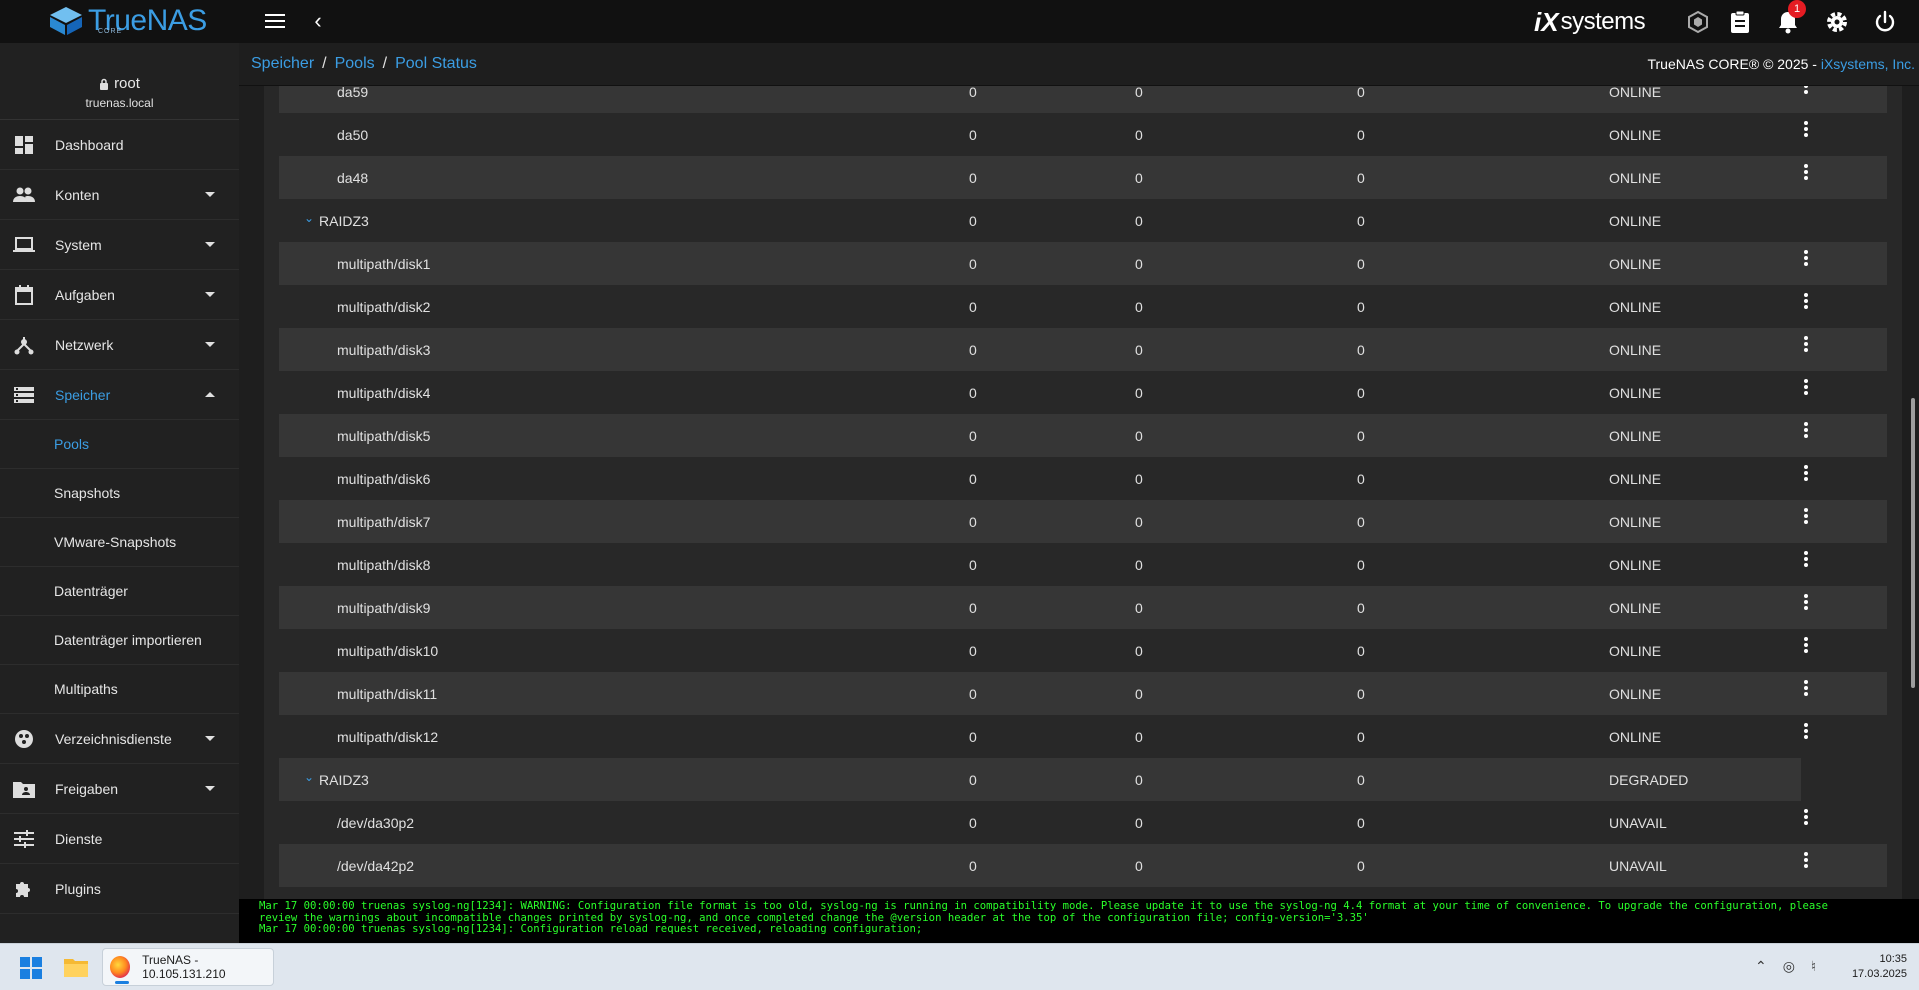 The height and width of the screenshot is (990, 1919). I want to click on sidebar-item-dashboard: Dashboard, so click(119, 145).